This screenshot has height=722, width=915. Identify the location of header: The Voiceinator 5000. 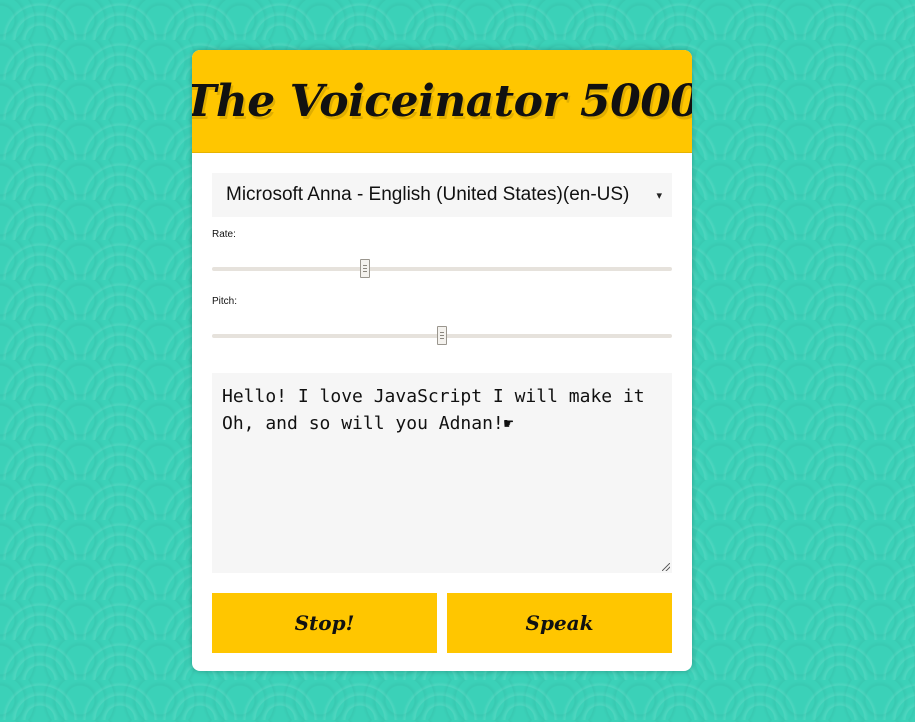
(442, 101).